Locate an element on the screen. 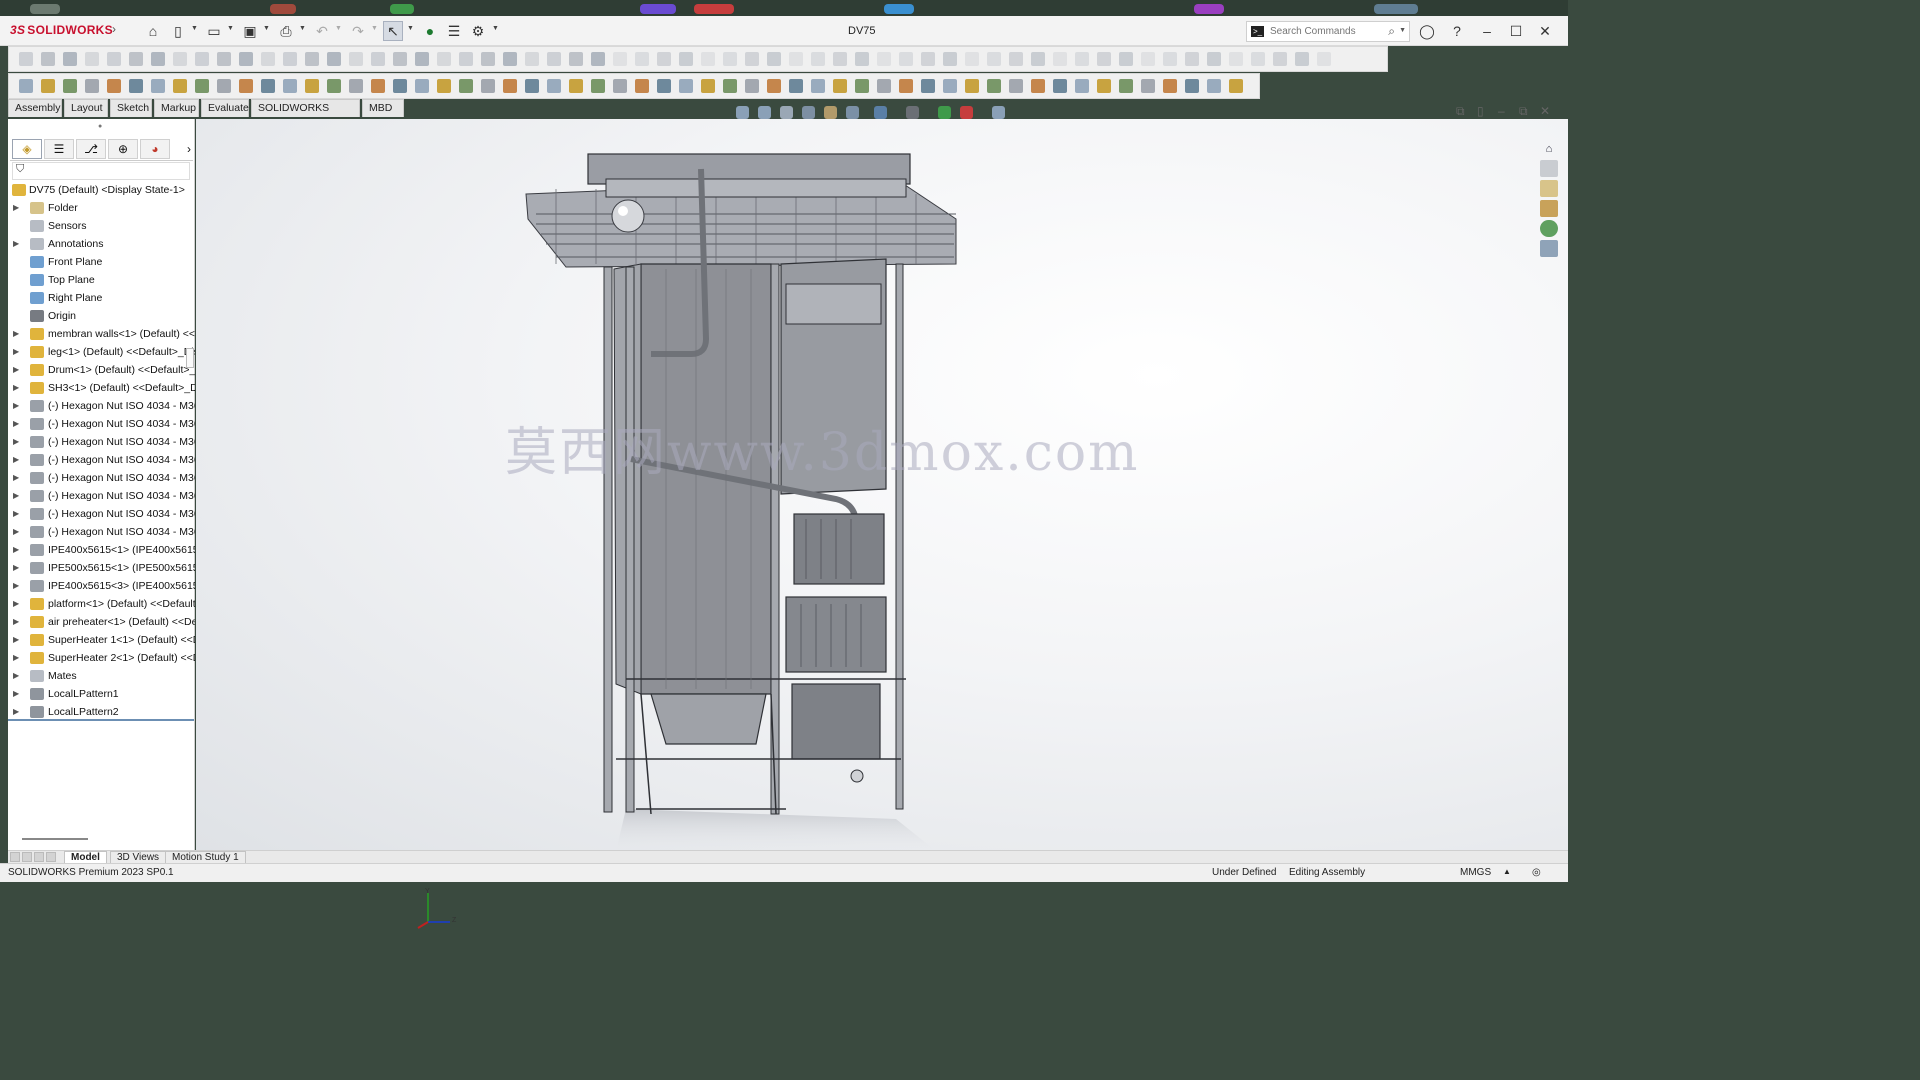  maximize-icon: ☐ is located at coordinates (1516, 31).